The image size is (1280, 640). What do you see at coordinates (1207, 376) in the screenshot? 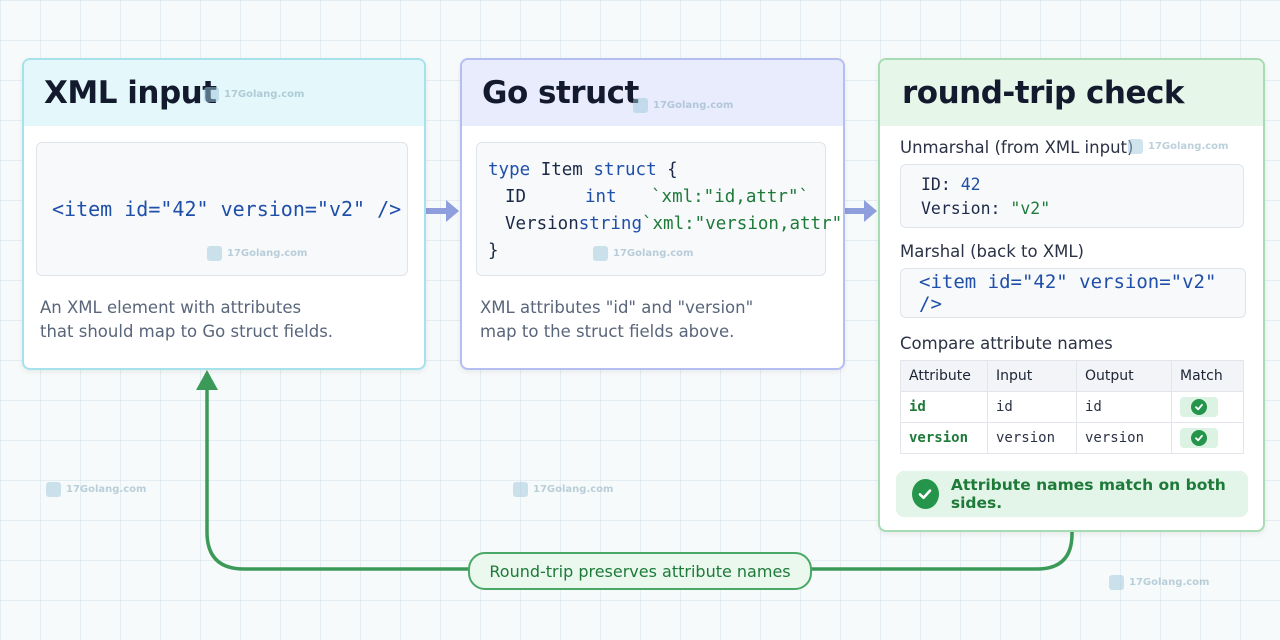
I see `column-header: Match` at bounding box center [1207, 376].